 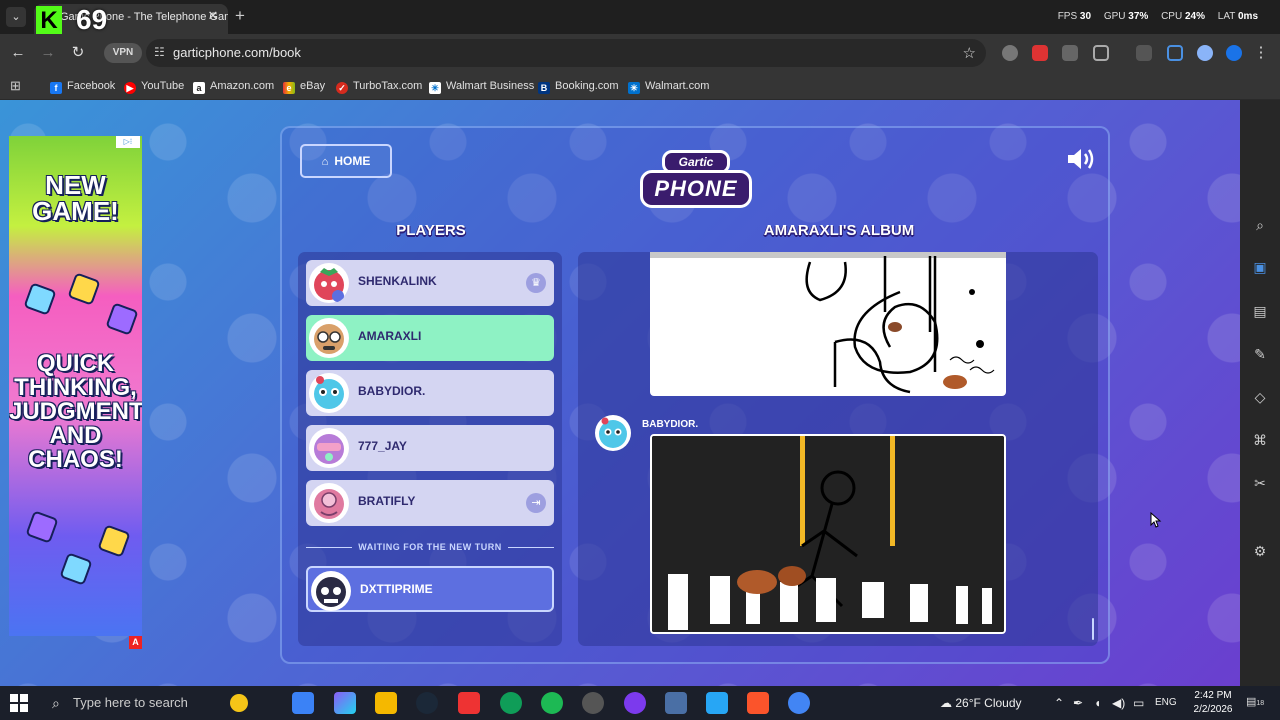 I want to click on brave-icon, so click(x=758, y=703).